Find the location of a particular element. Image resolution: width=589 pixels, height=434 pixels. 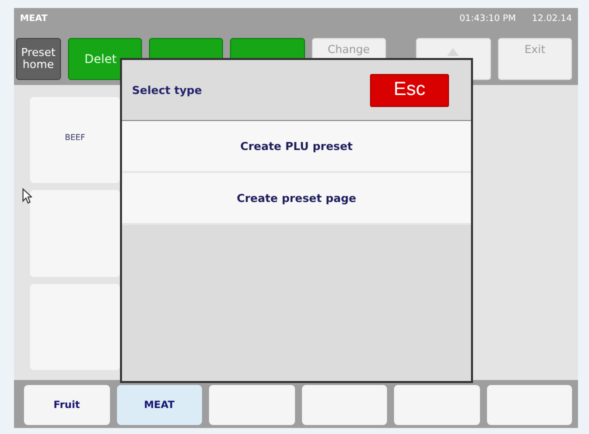

up-arrow-icon is located at coordinates (453, 52).